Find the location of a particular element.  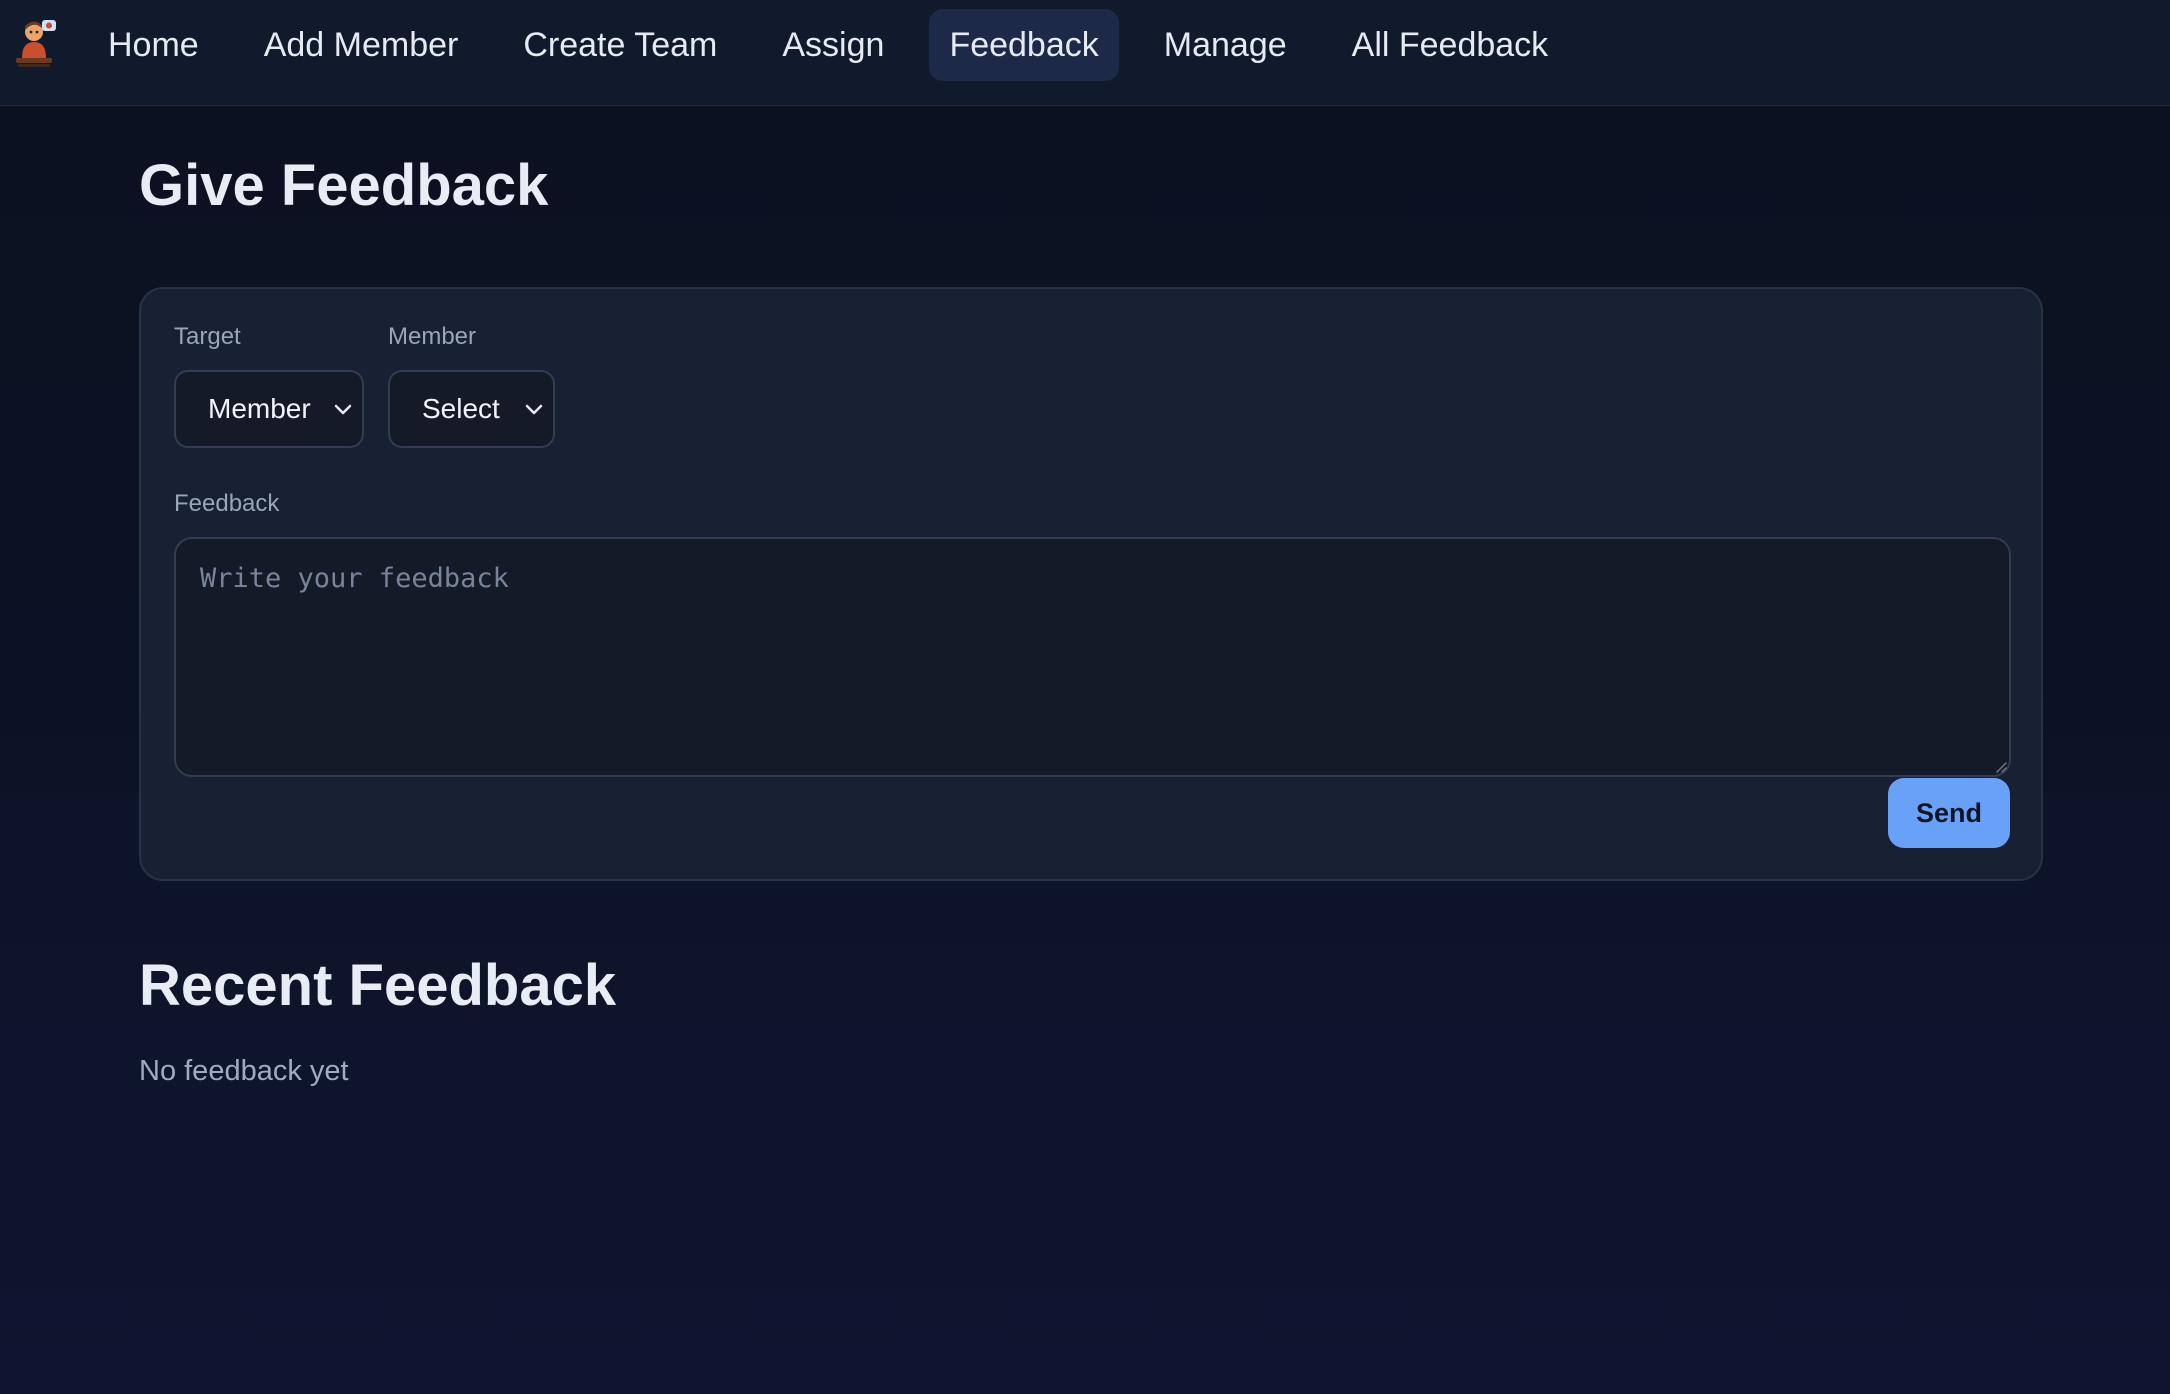

app-logo-icon is located at coordinates (36, 44).